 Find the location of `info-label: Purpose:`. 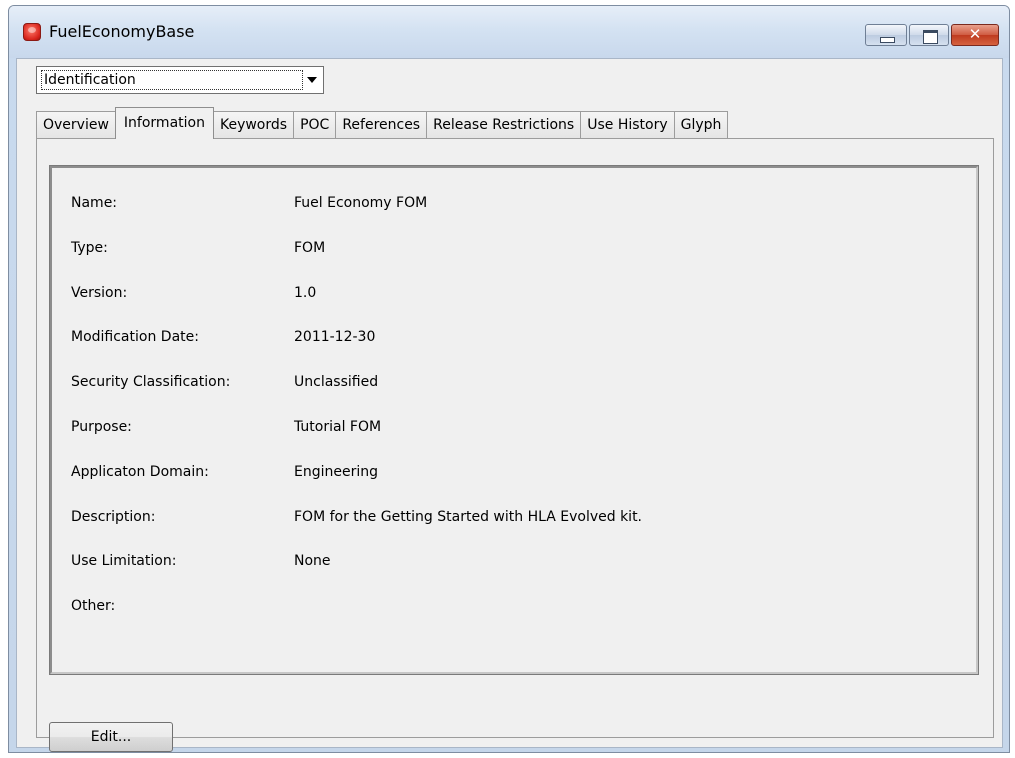

info-label: Purpose: is located at coordinates (101, 427).